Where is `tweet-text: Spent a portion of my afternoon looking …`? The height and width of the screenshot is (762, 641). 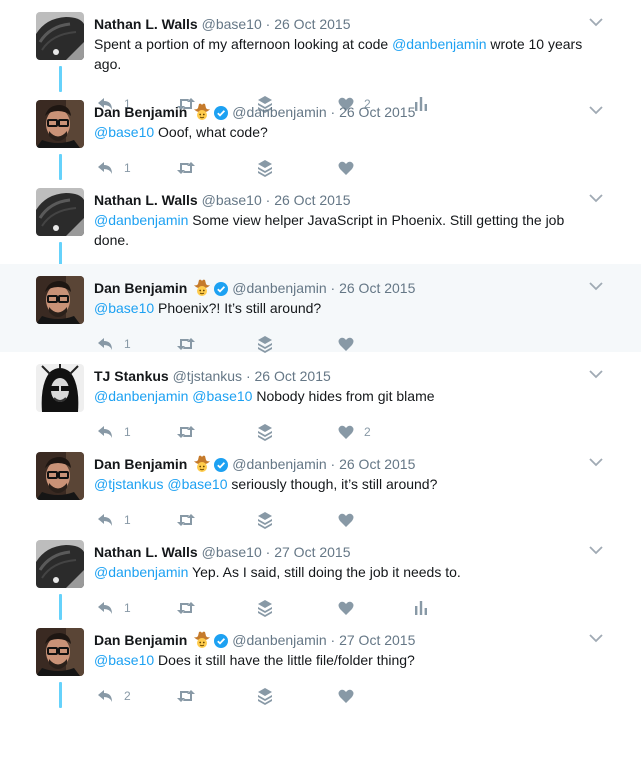
tweet-text: Spent a portion of my afternoon looking … is located at coordinates (344, 54).